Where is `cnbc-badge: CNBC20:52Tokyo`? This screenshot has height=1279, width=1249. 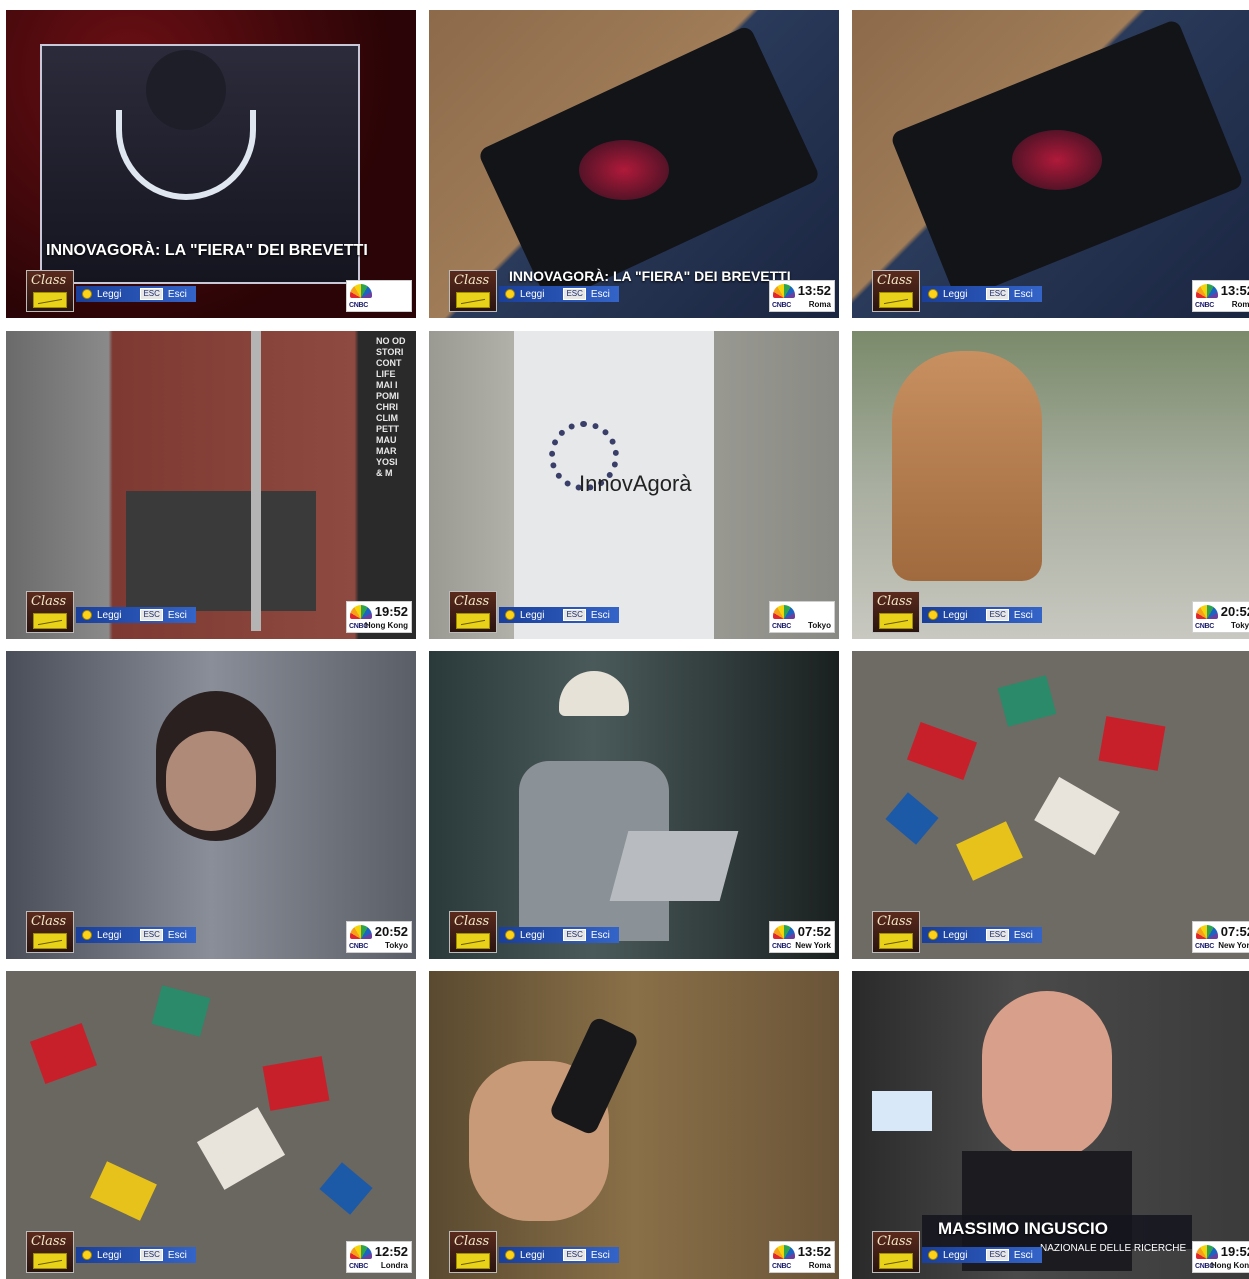 cnbc-badge: CNBC20:52Tokyo is located at coordinates (379, 937).